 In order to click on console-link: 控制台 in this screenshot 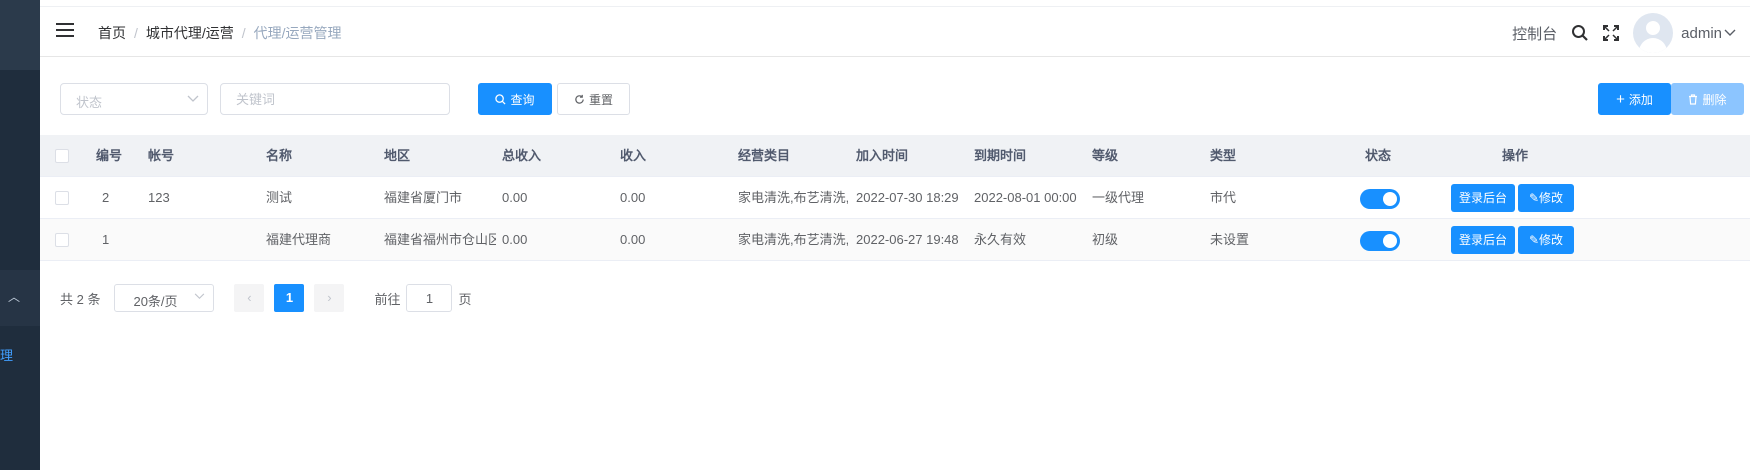, I will do `click(1534, 33)`.